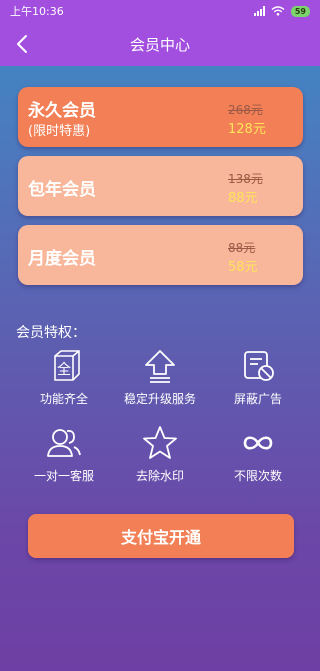 This screenshot has width=320, height=671. What do you see at coordinates (258, 454) in the screenshot?
I see `perk-unlimited: 不限次数` at bounding box center [258, 454].